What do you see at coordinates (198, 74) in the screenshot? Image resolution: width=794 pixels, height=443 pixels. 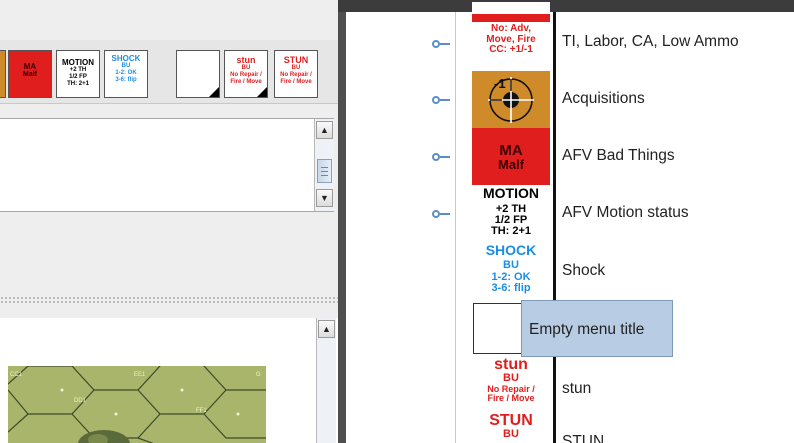 I see `blank-counter` at bounding box center [198, 74].